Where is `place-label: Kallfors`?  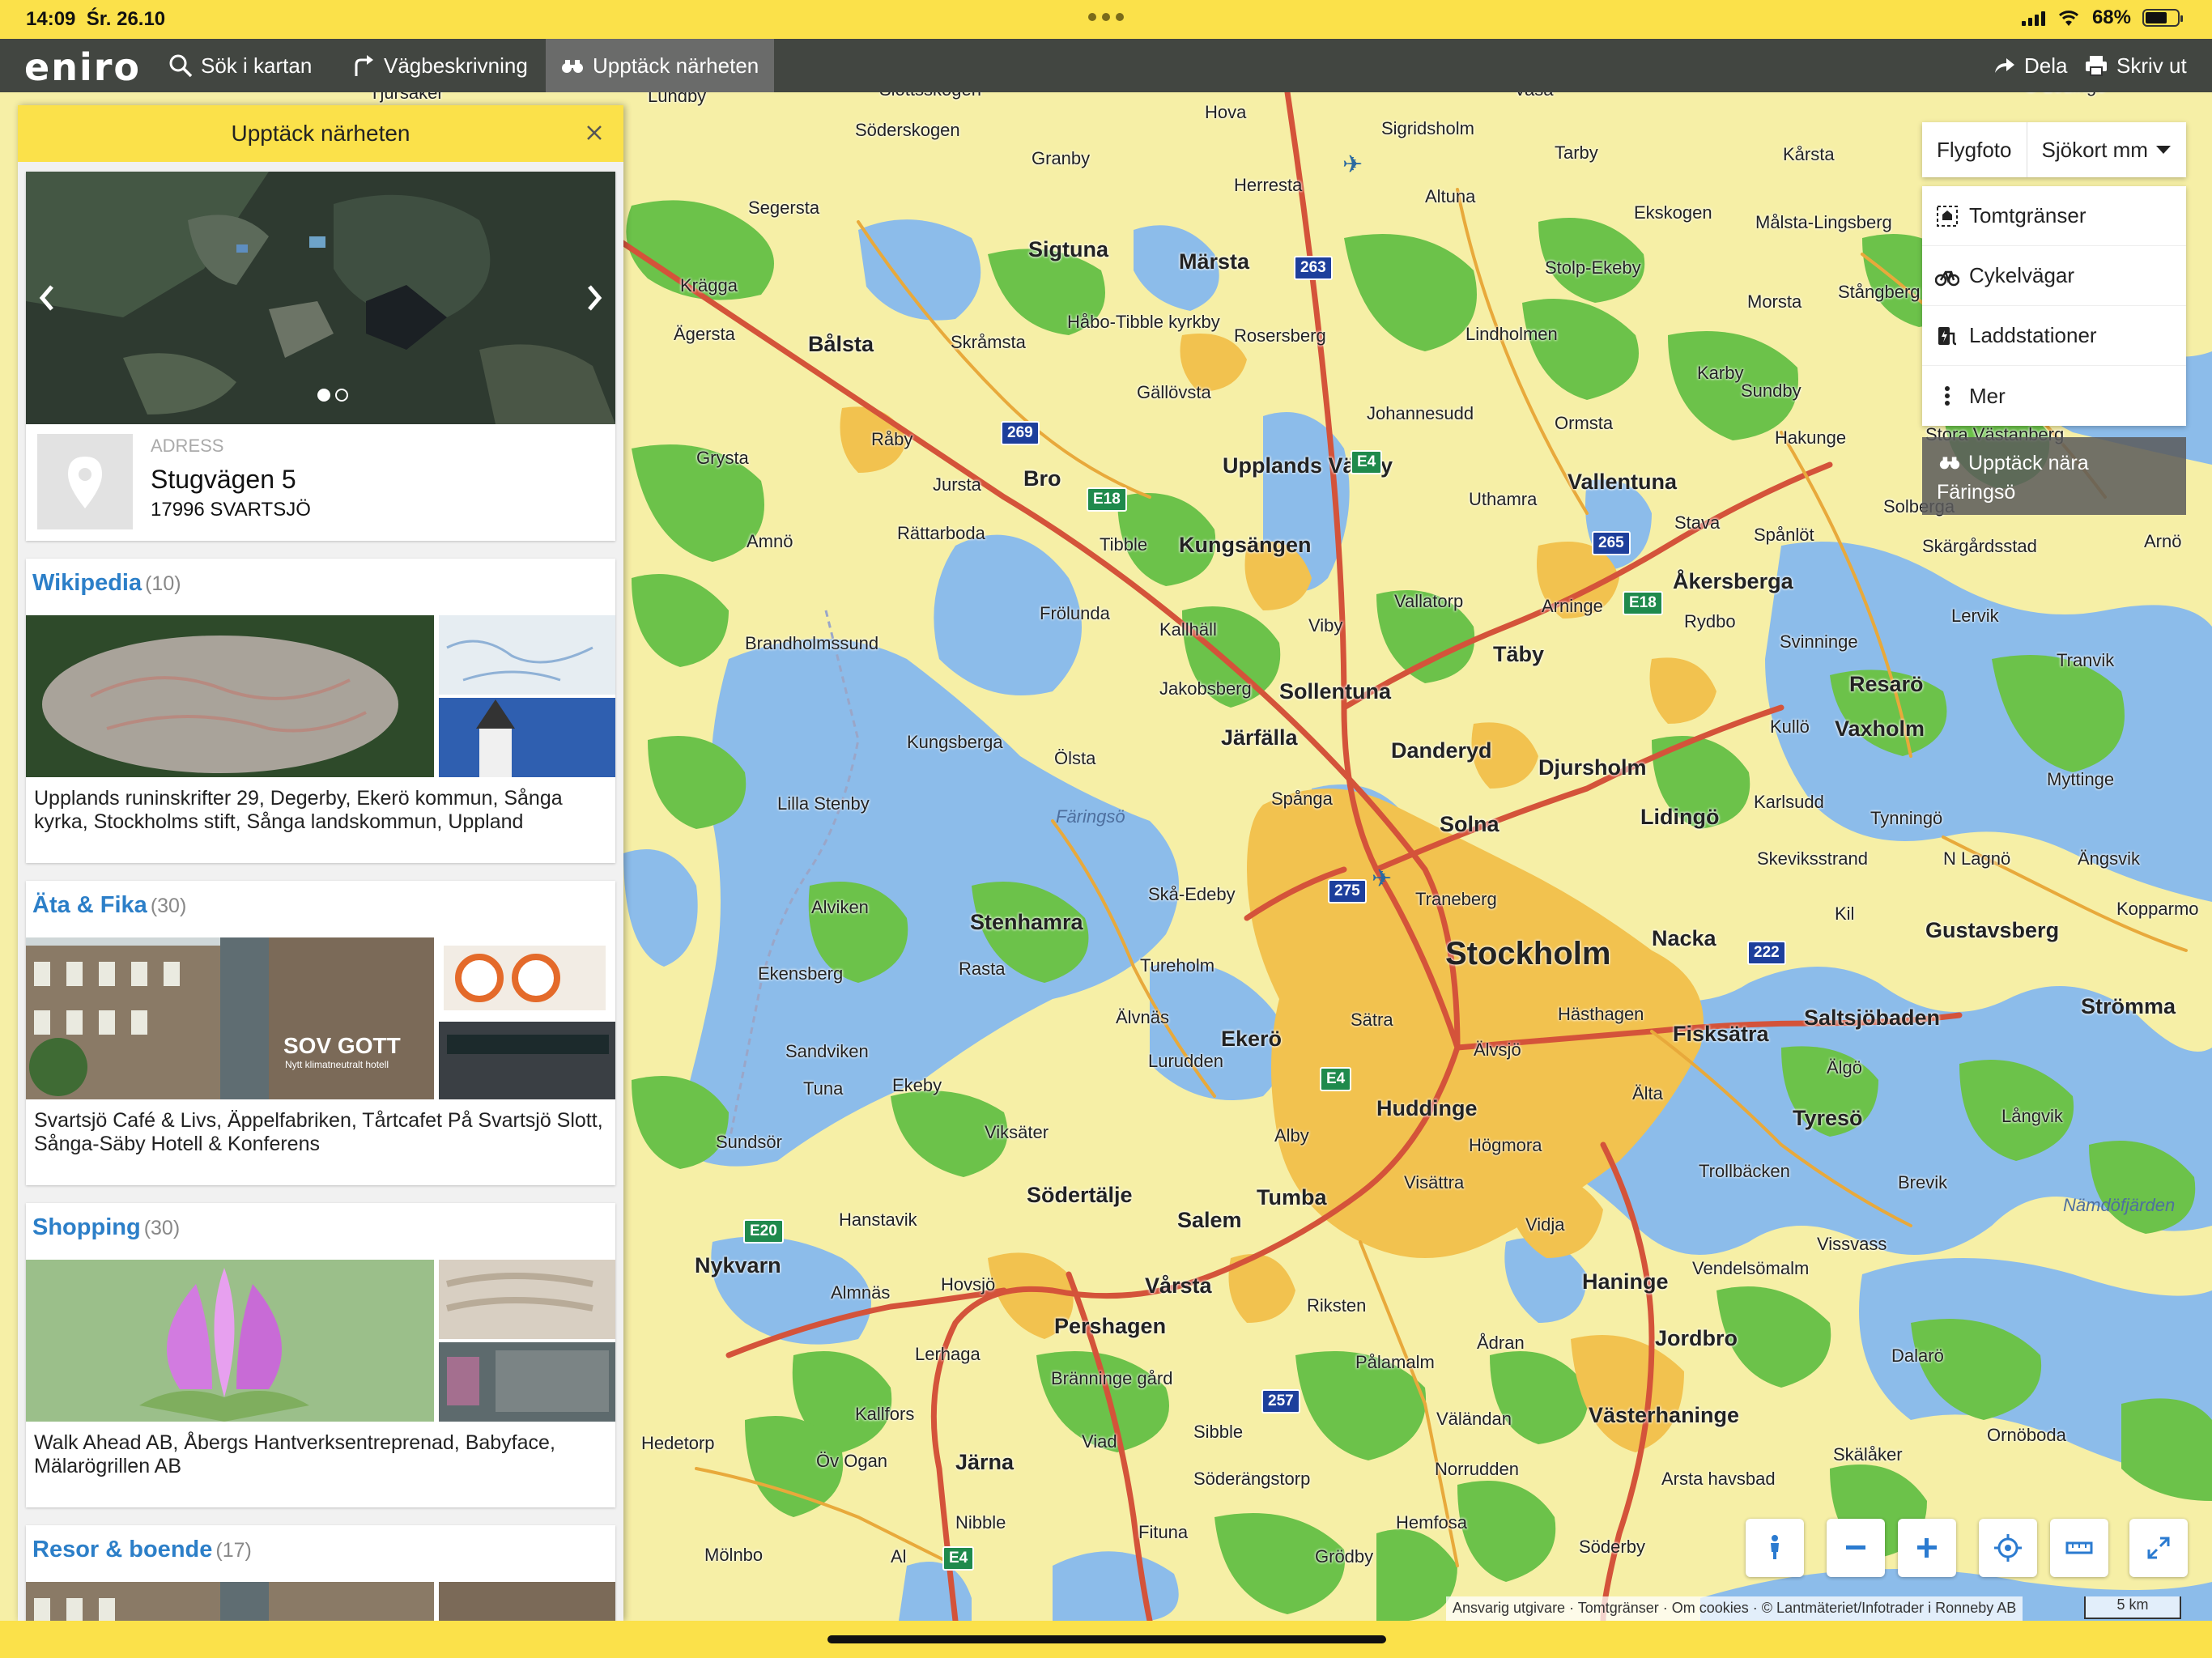 place-label: Kallfors is located at coordinates (885, 1414).